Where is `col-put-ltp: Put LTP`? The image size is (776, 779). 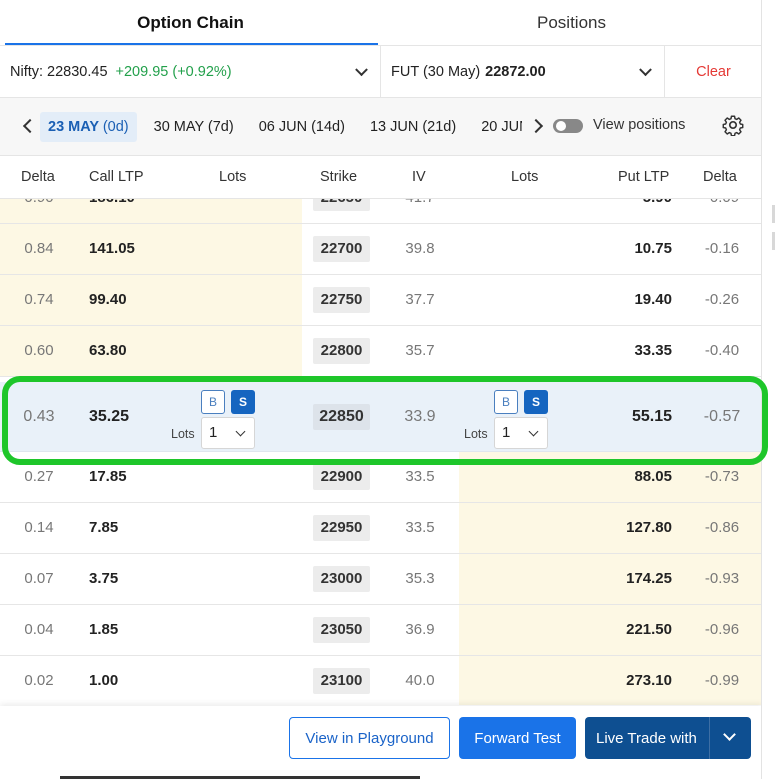 col-put-ltp: Put LTP is located at coordinates (644, 177).